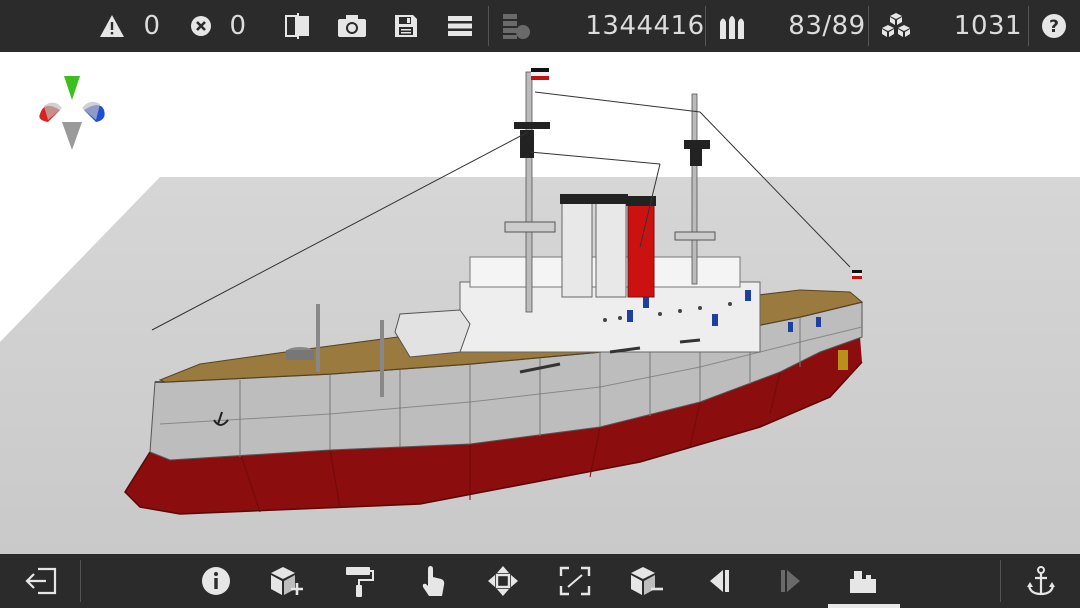  I want to click on menu-icon, so click(460, 26).